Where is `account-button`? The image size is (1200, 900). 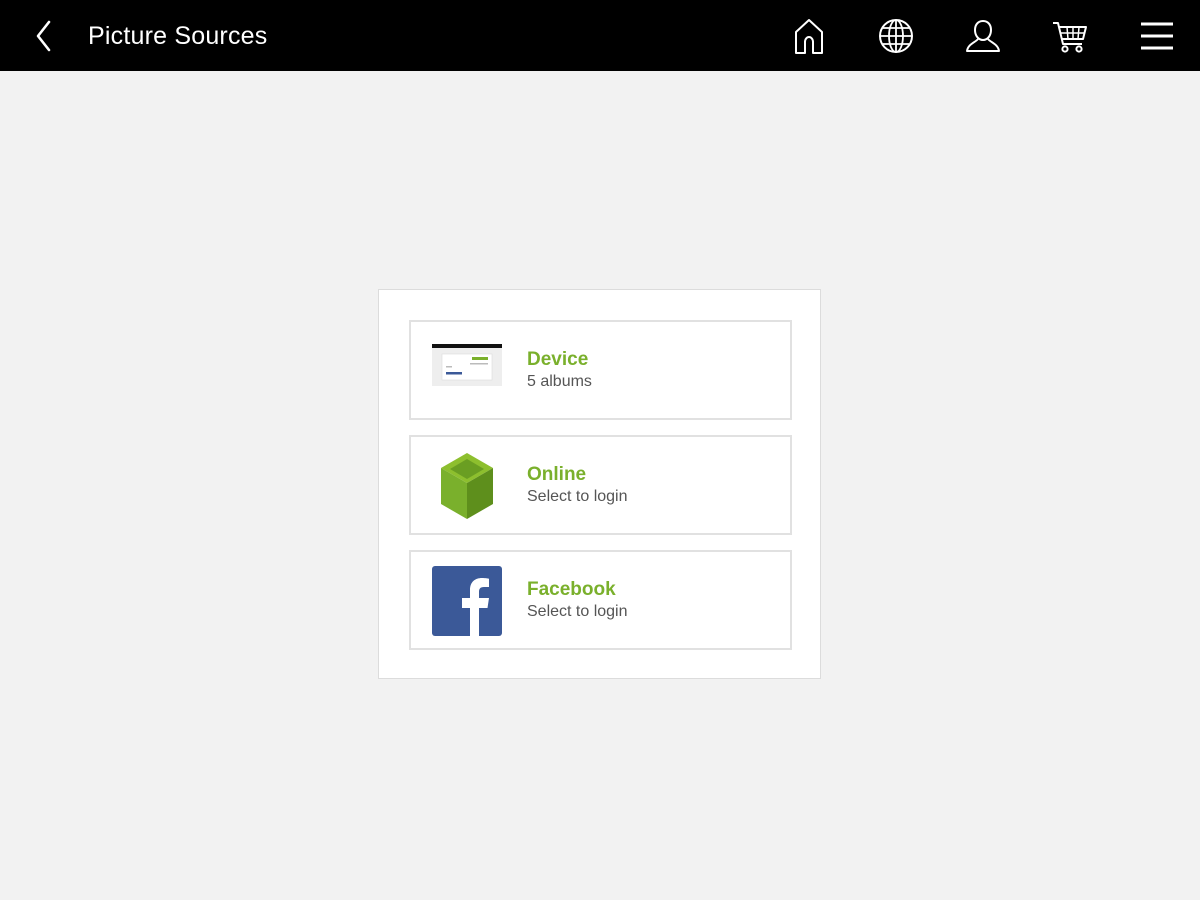 account-button is located at coordinates (983, 36).